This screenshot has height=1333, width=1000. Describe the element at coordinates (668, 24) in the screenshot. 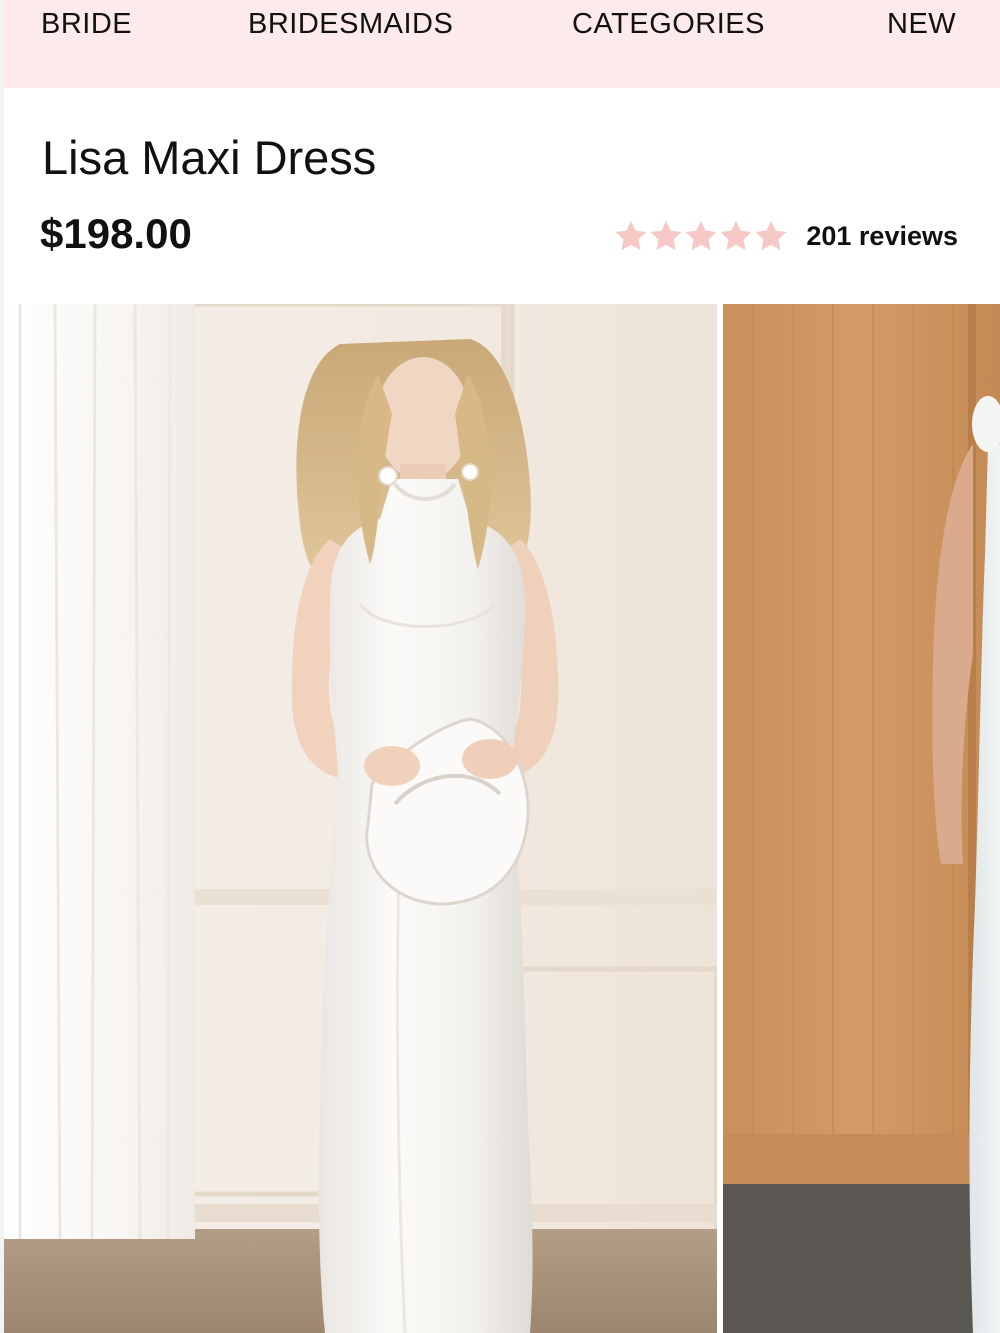

I see `nav-item-categories: CATEGORIES` at that location.